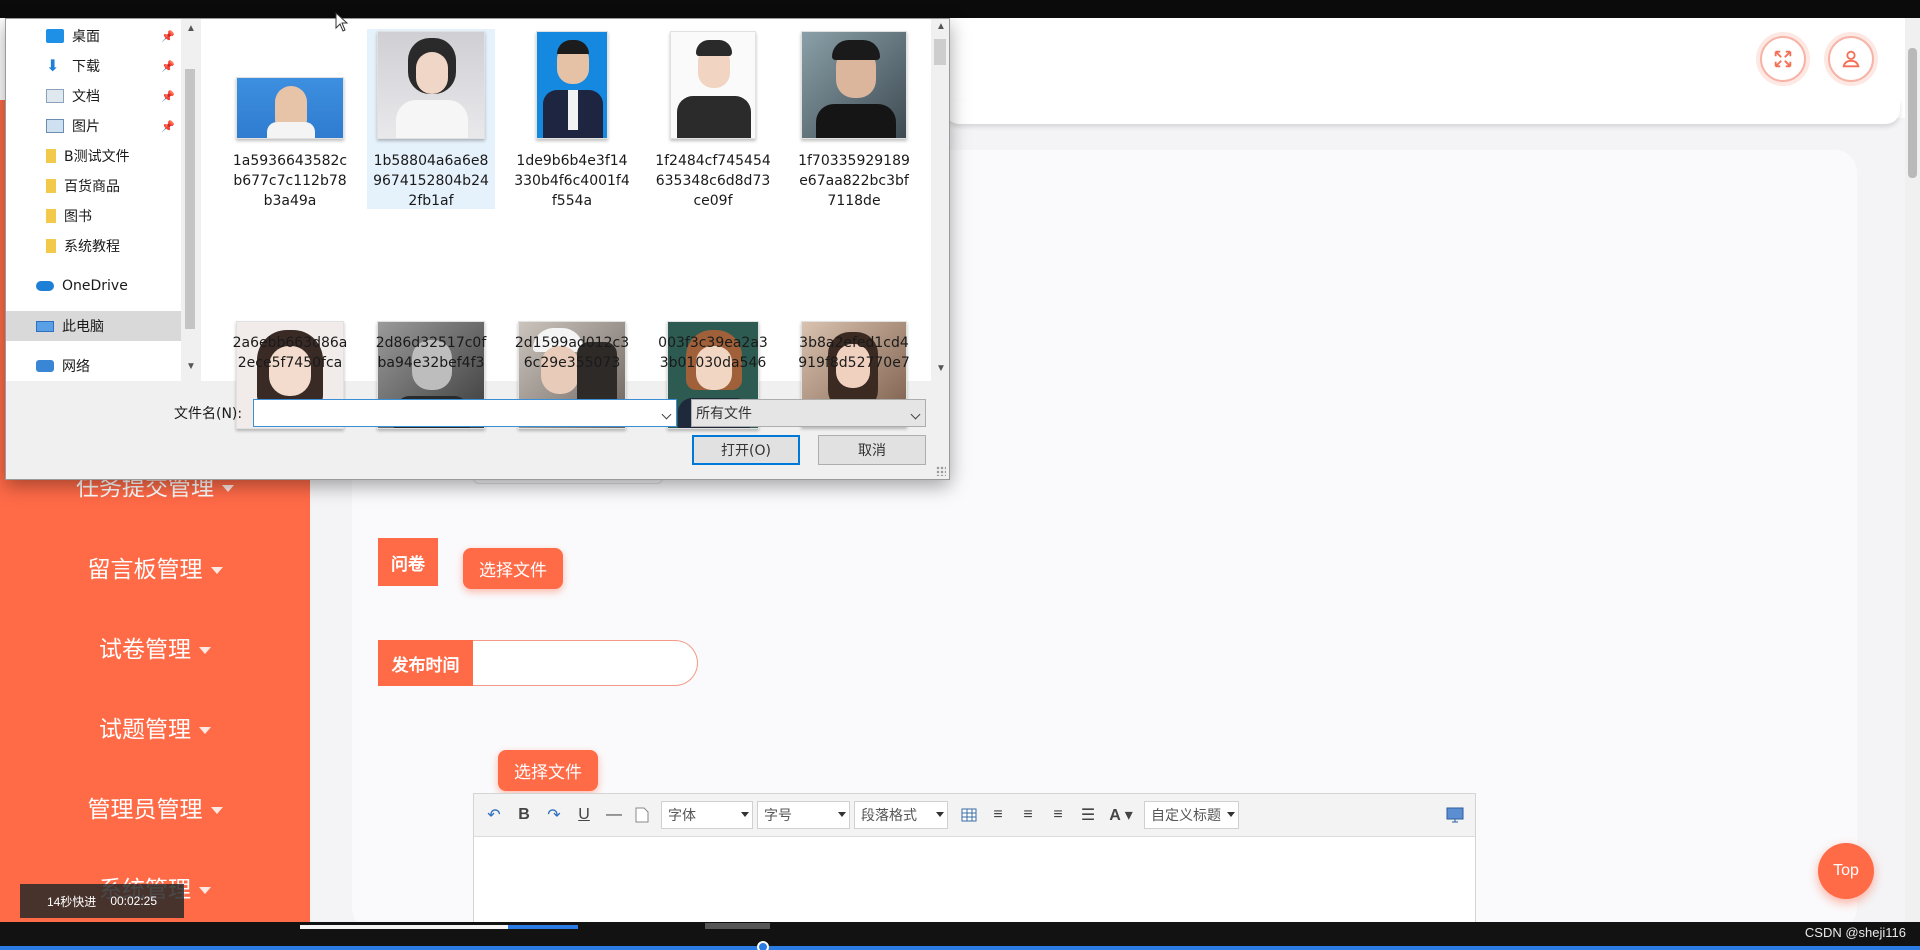 This screenshot has width=1920, height=950. Describe the element at coordinates (1846, 871) in the screenshot. I see `back-to-top-button: Top` at that location.